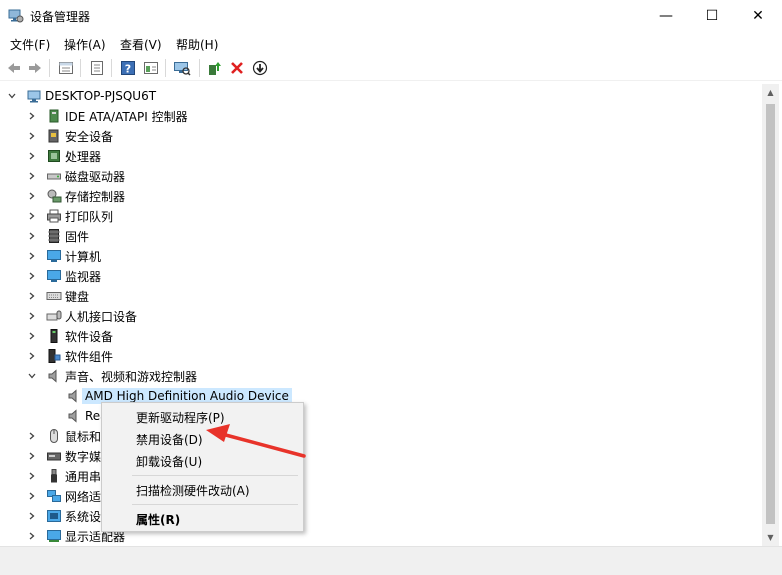 This screenshot has height=575, width=782. What do you see at coordinates (215, 68) in the screenshot?
I see `update-driver-icon` at bounding box center [215, 68].